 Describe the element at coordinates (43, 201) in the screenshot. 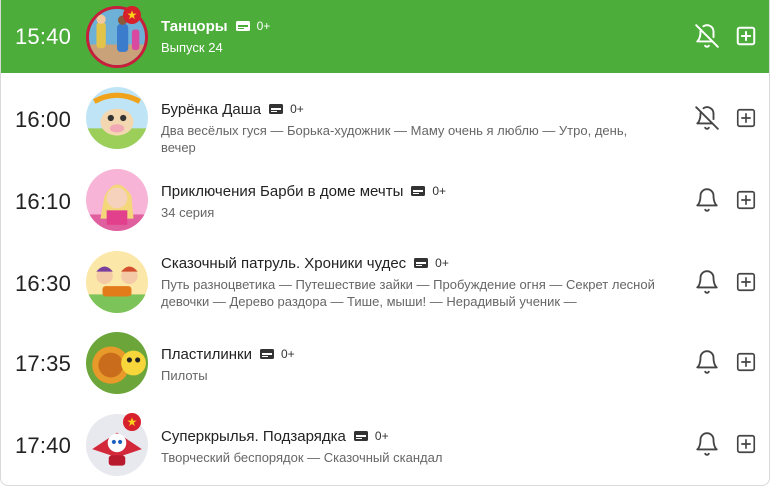

I see `program-time: 16:10` at that location.